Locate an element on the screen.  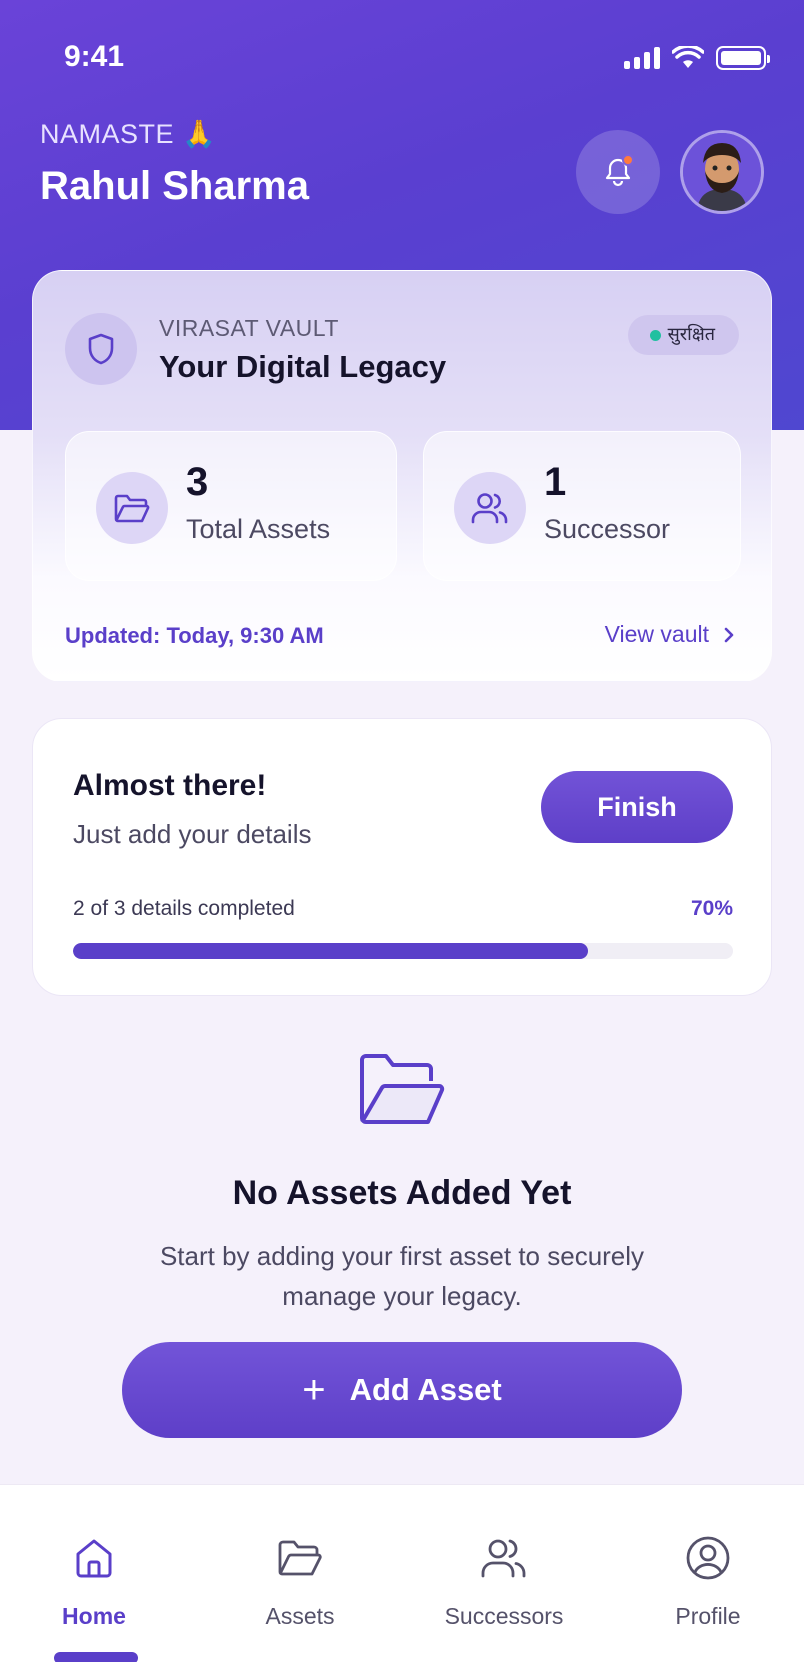
progress-status: 2 of 3 details completed is located at coordinates (184, 908).